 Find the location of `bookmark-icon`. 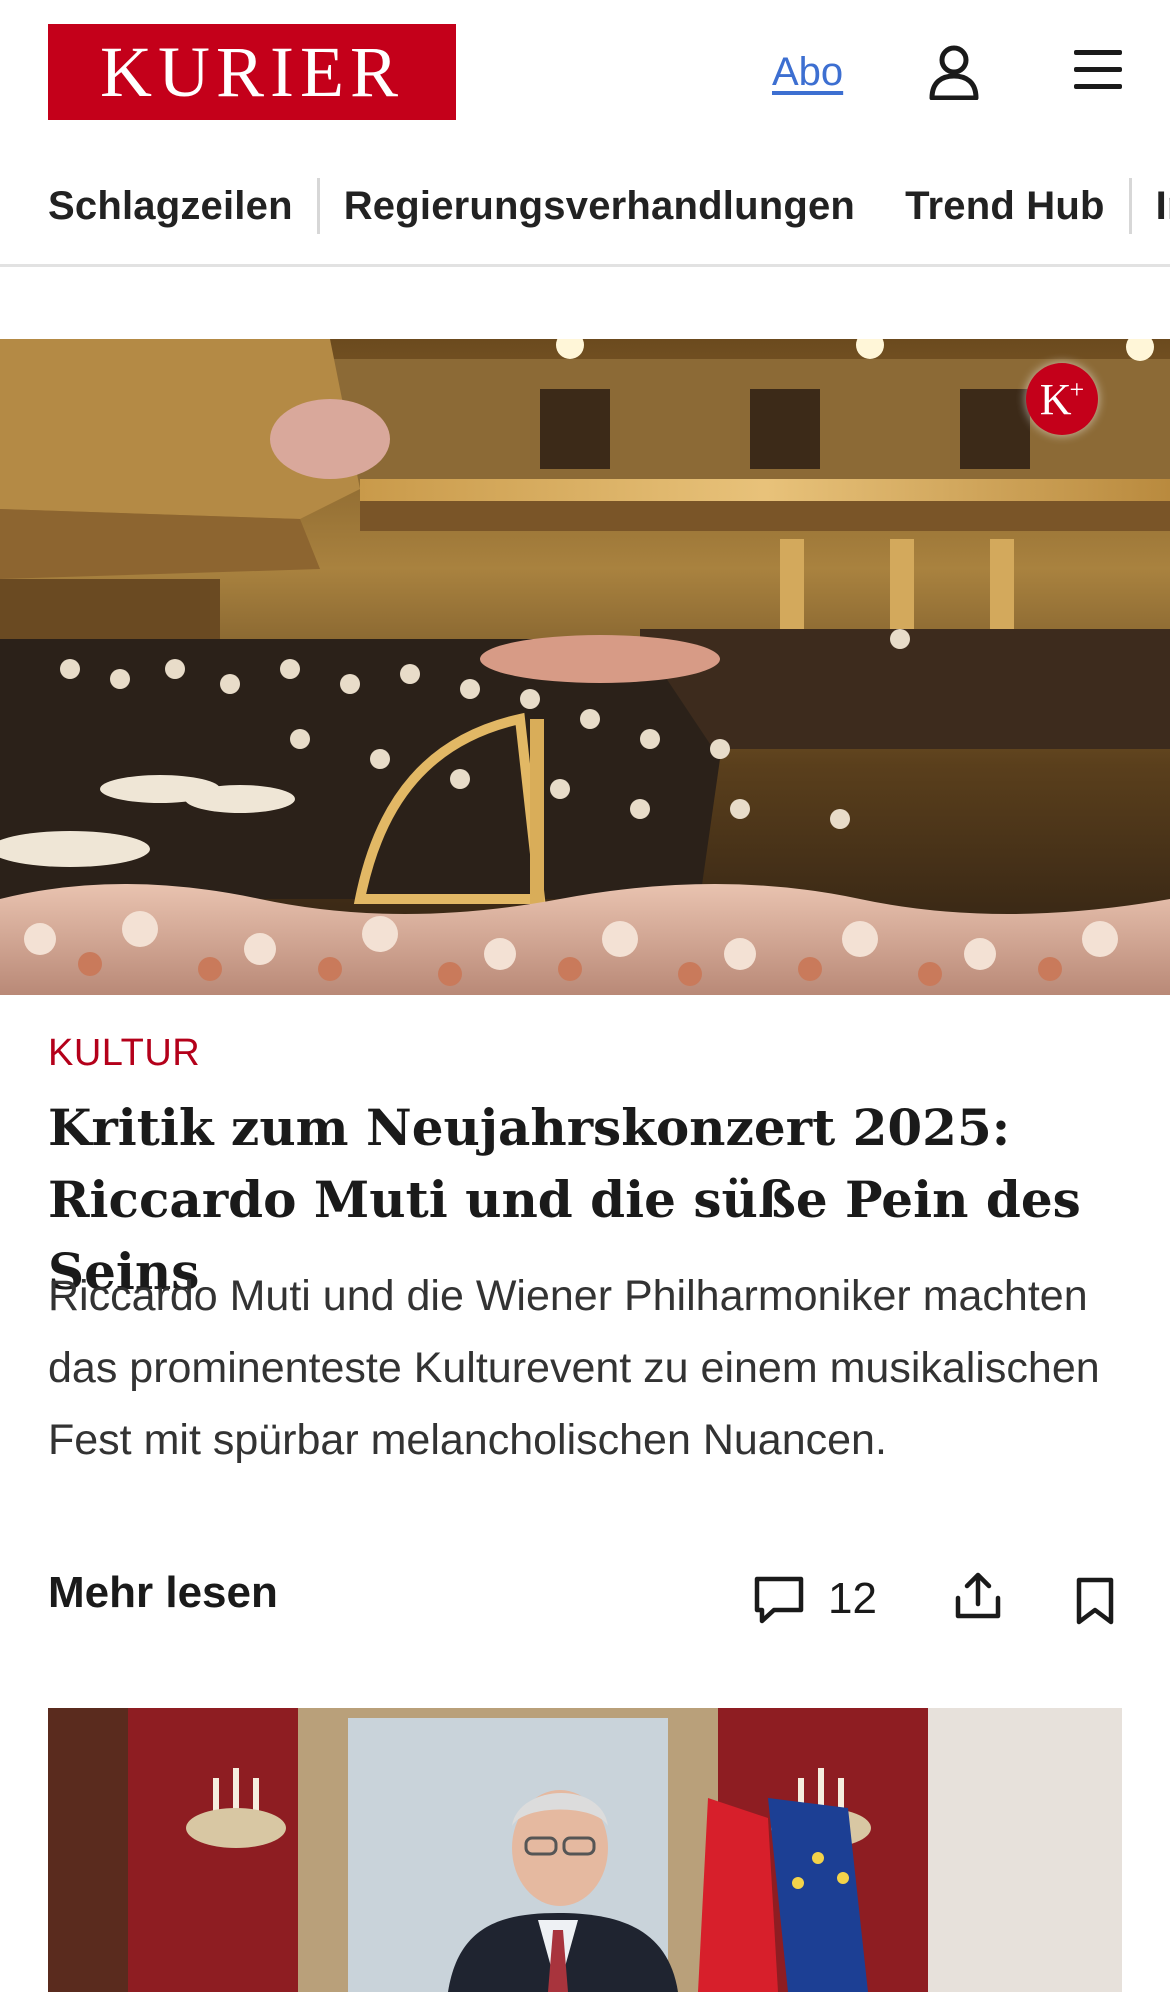

bookmark-icon is located at coordinates (1095, 1601).